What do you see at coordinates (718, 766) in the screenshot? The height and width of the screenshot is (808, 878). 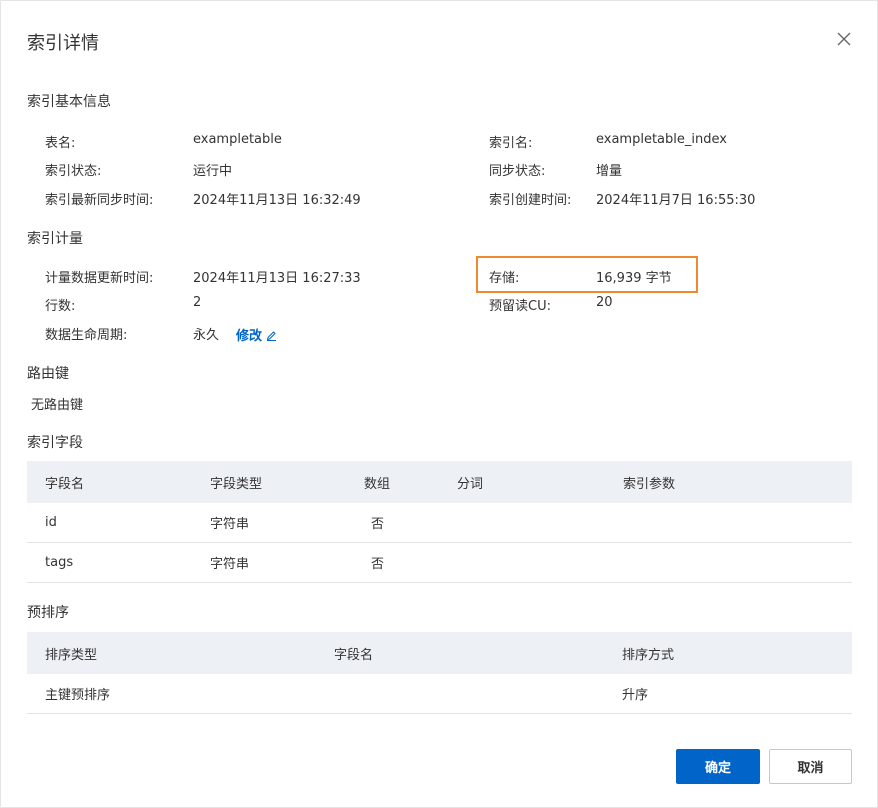 I see `confirm-button: 确定` at bounding box center [718, 766].